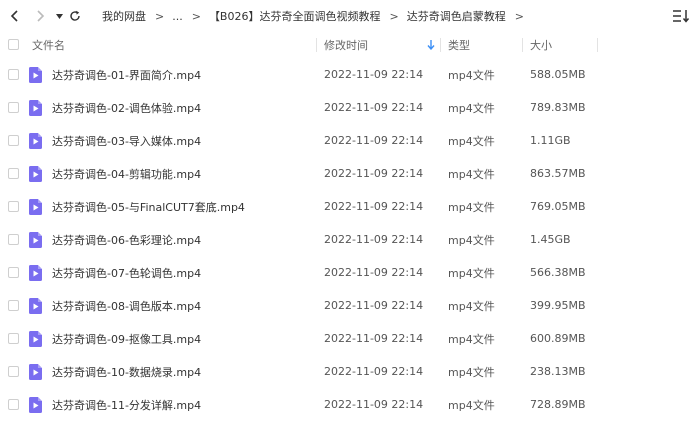 The image size is (700, 421). I want to click on column-header-modified: 修改时间, so click(346, 45).